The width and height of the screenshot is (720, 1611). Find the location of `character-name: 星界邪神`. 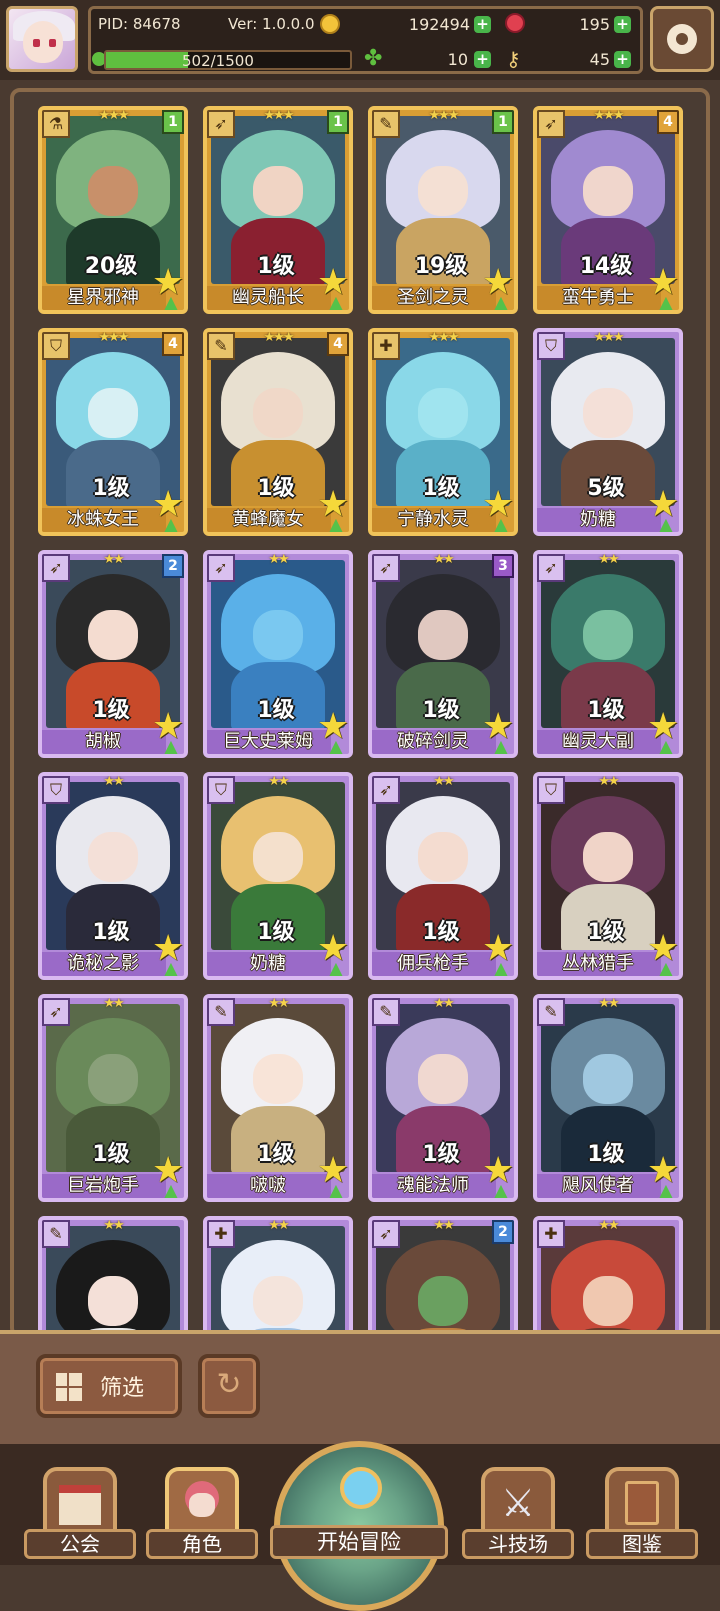

character-name: 星界邪神 is located at coordinates (104, 298).